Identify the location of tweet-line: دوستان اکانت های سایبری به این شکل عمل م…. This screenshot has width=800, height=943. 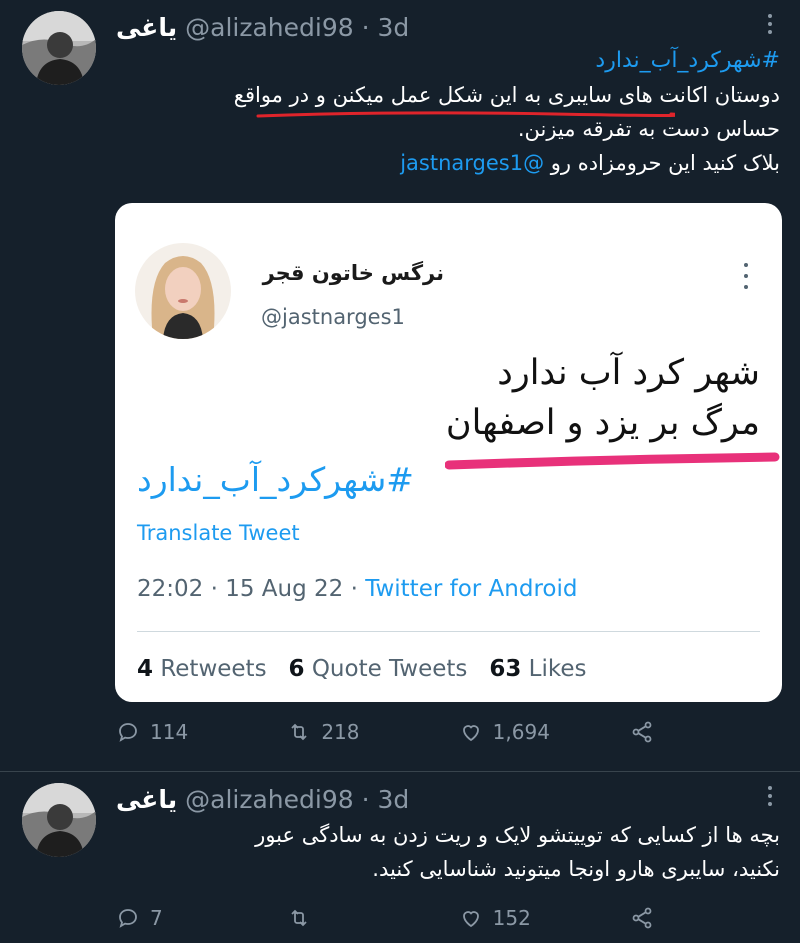
(506, 95).